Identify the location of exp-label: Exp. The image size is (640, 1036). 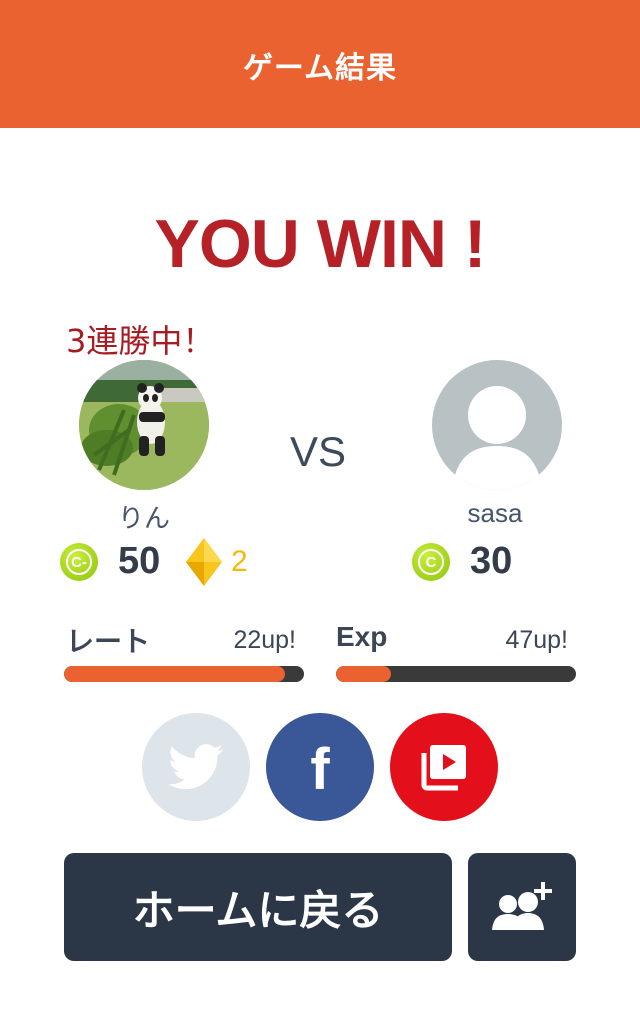
(362, 636).